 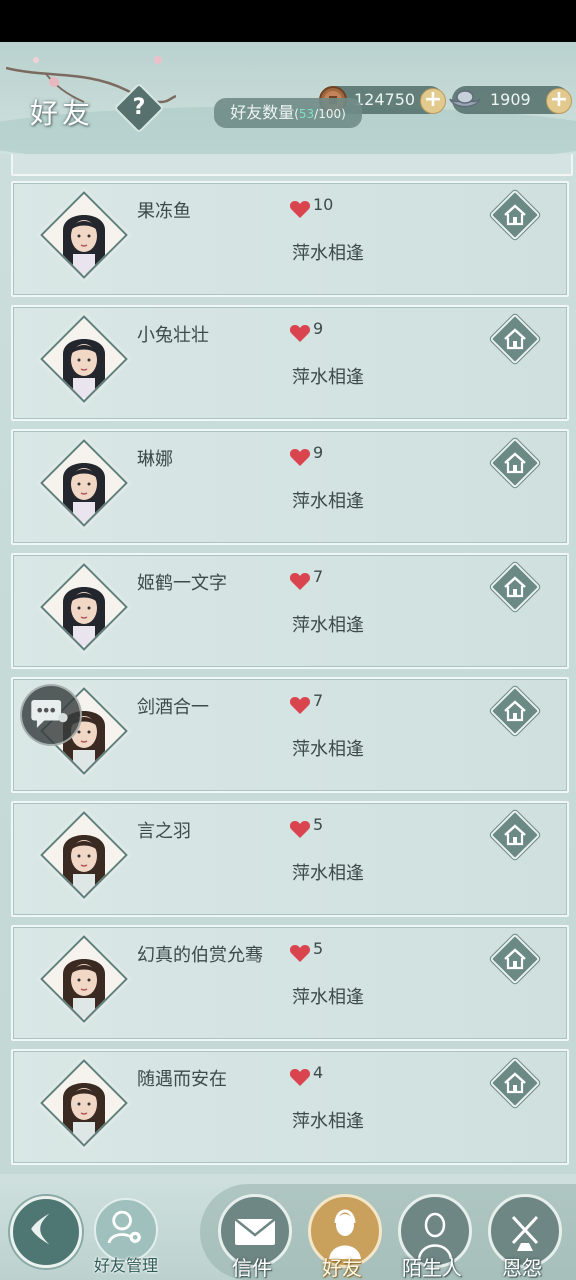 What do you see at coordinates (262, 112) in the screenshot?
I see `friend-count-label: 好友数量` at bounding box center [262, 112].